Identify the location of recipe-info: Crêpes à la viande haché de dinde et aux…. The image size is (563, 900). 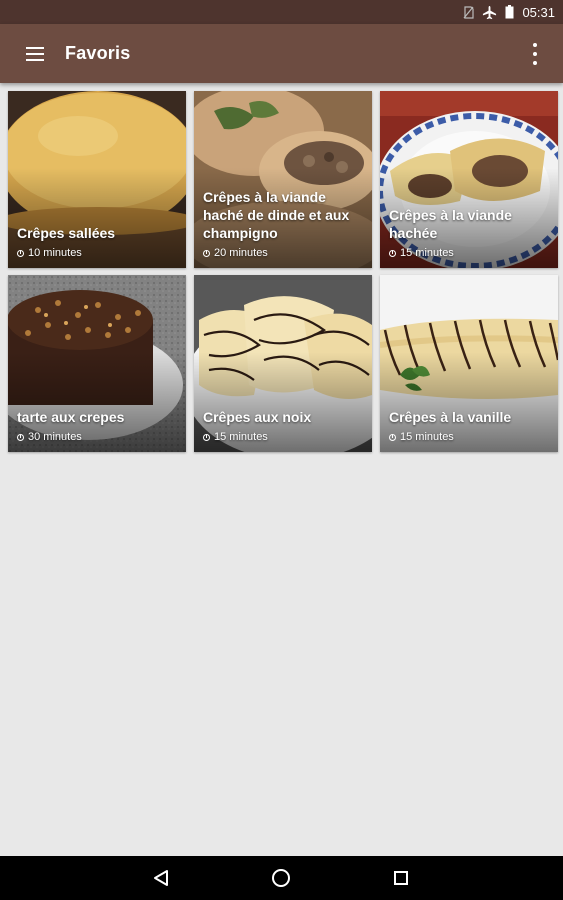
(283, 223).